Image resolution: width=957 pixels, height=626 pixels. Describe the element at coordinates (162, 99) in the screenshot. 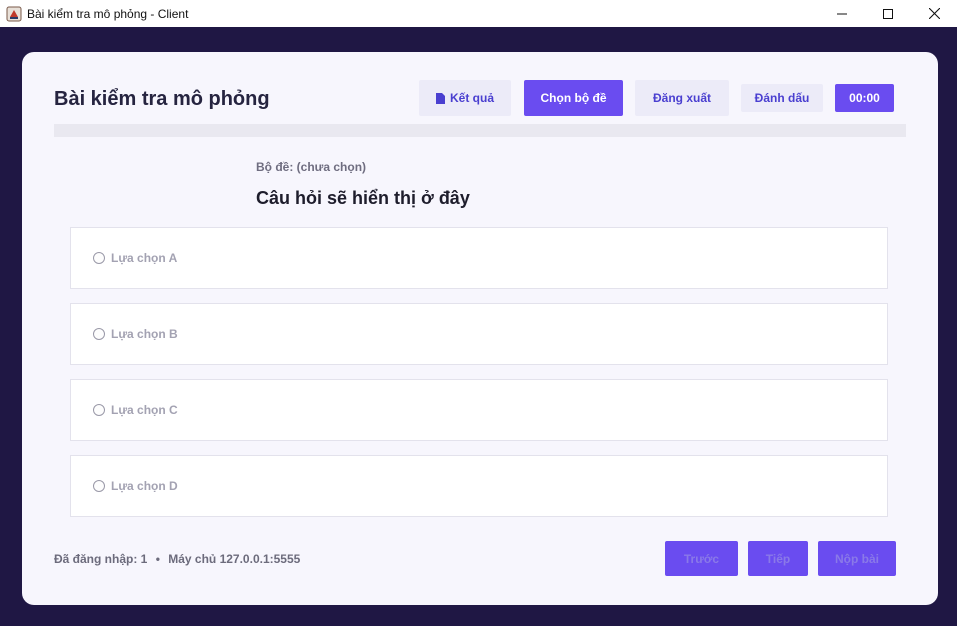

I see `page-title: Bài kiểm tra mô phỏng` at that location.